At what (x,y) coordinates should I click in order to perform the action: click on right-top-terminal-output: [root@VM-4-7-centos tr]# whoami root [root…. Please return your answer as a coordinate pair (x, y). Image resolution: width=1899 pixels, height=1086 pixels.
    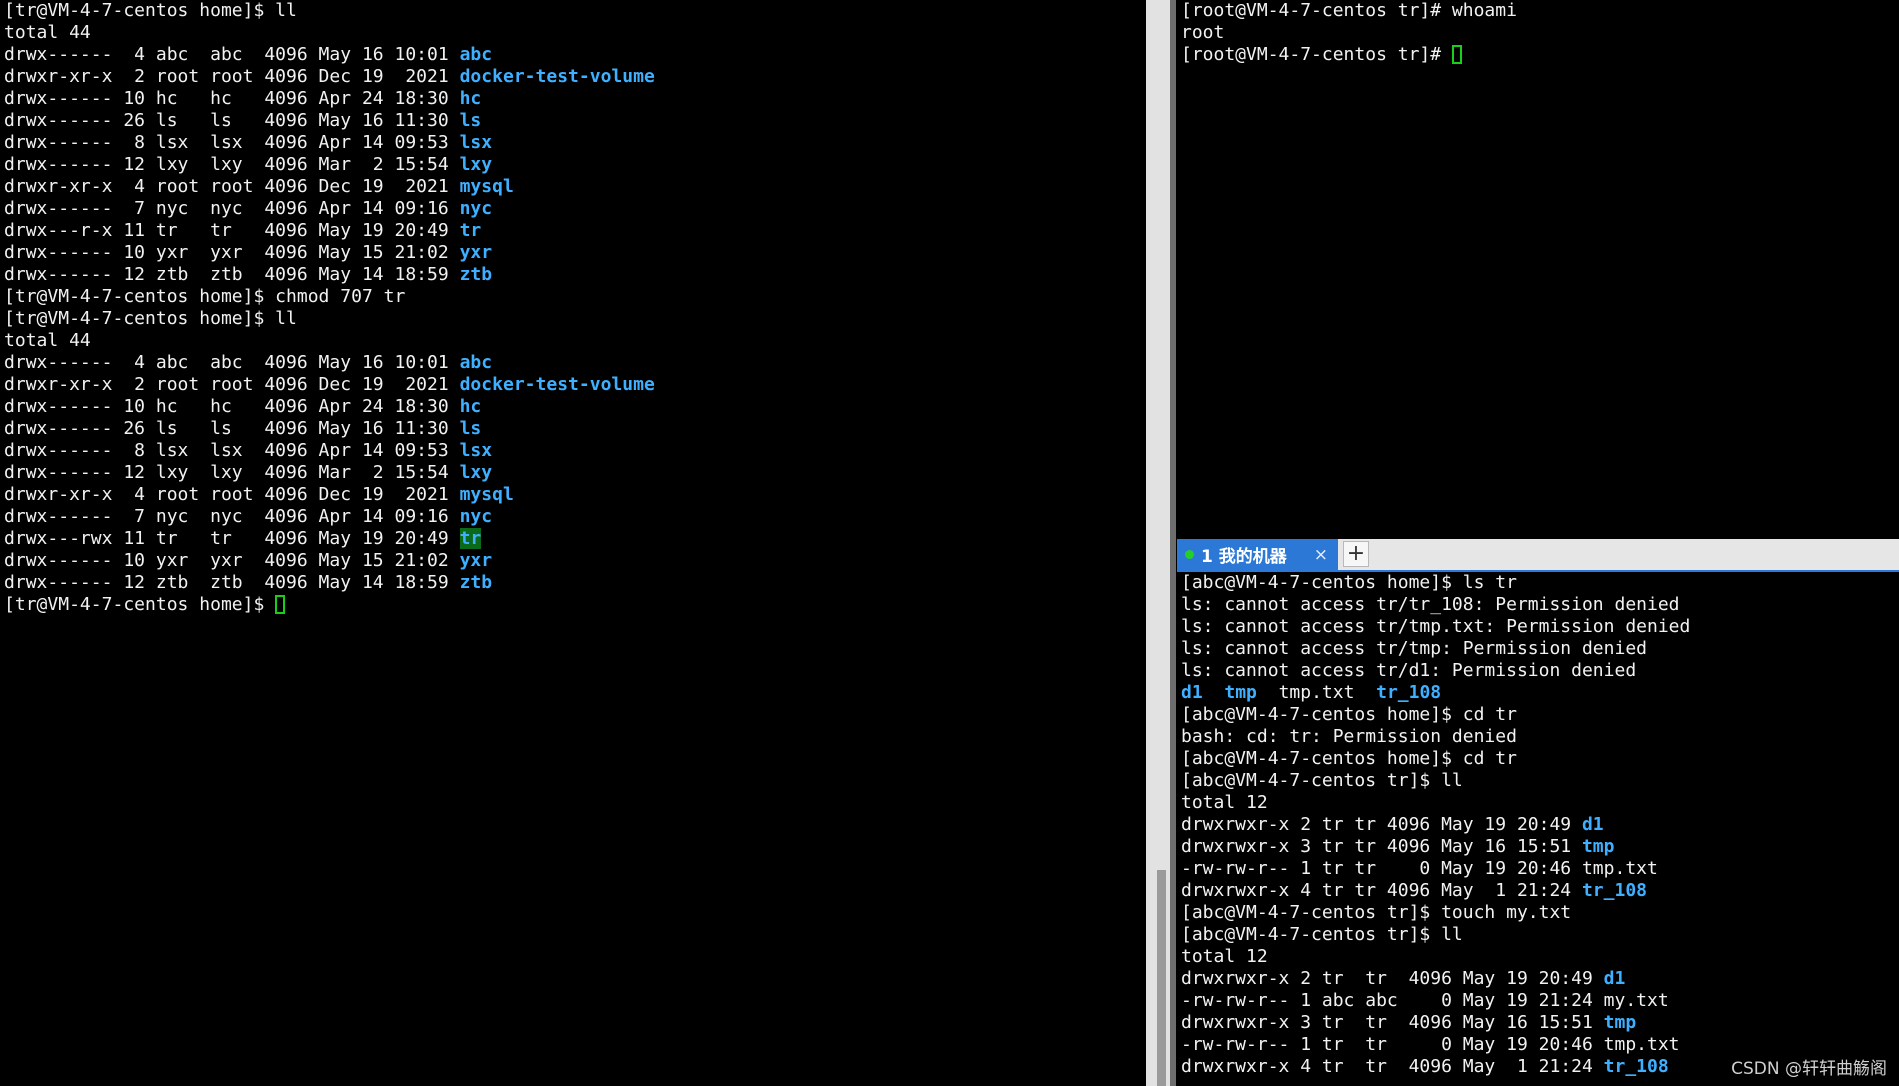
    Looking at the image, I should click on (1538, 33).